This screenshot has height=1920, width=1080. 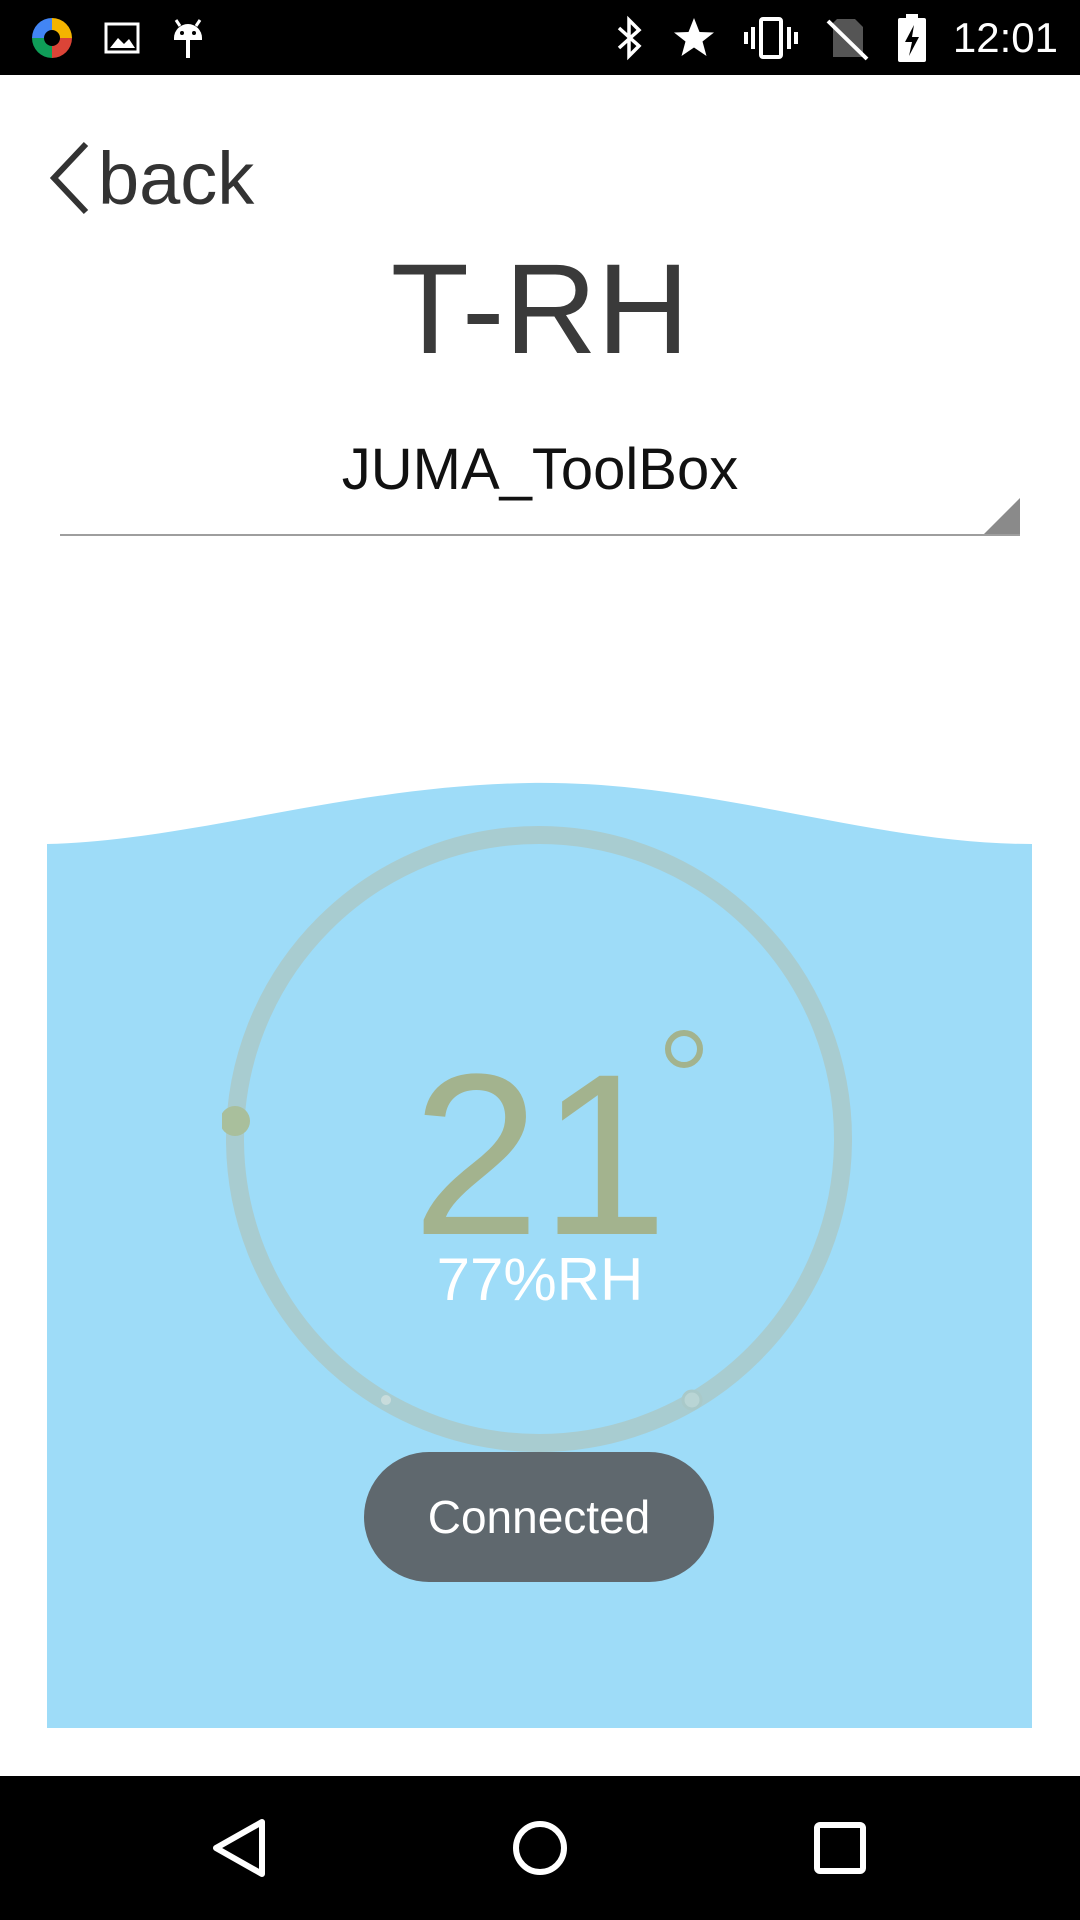 I want to click on no-sim-icon, so click(x=848, y=38).